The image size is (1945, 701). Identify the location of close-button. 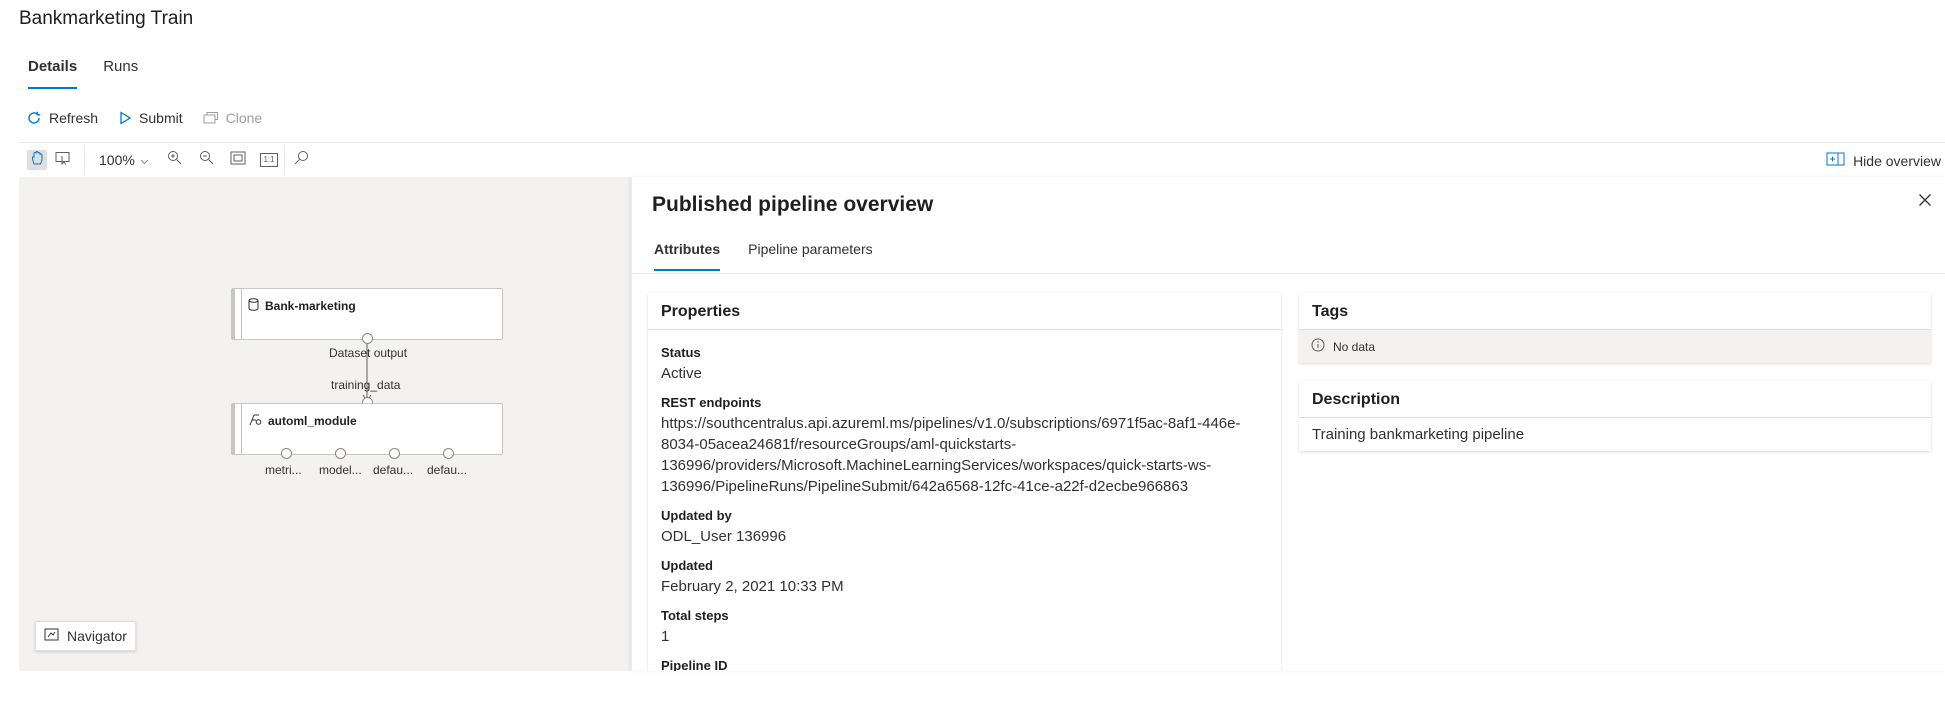
(1925, 202).